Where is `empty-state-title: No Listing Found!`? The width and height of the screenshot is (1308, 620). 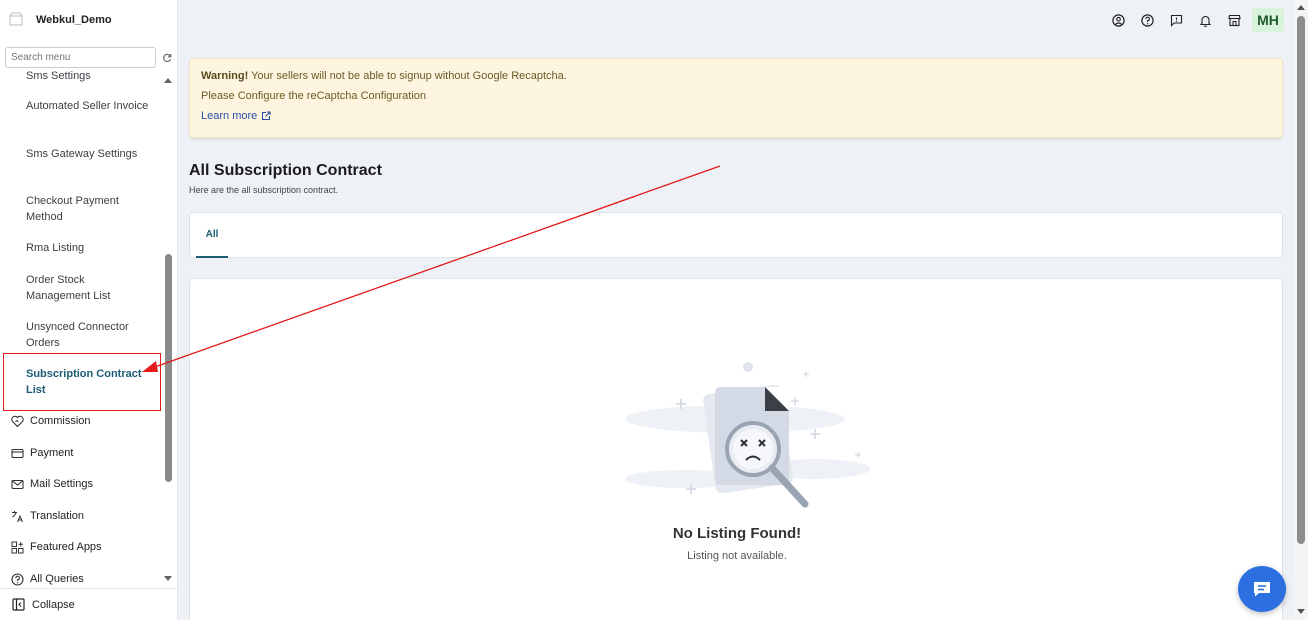 empty-state-title: No Listing Found! is located at coordinates (737, 533).